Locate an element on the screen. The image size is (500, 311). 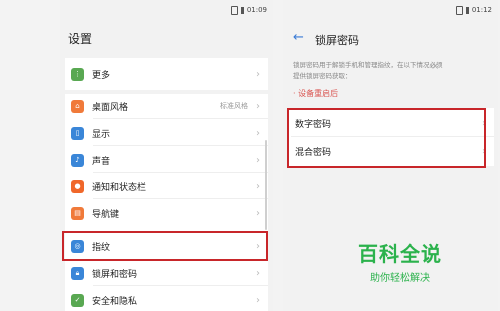
display-icon: ▯ is located at coordinates (77, 133).